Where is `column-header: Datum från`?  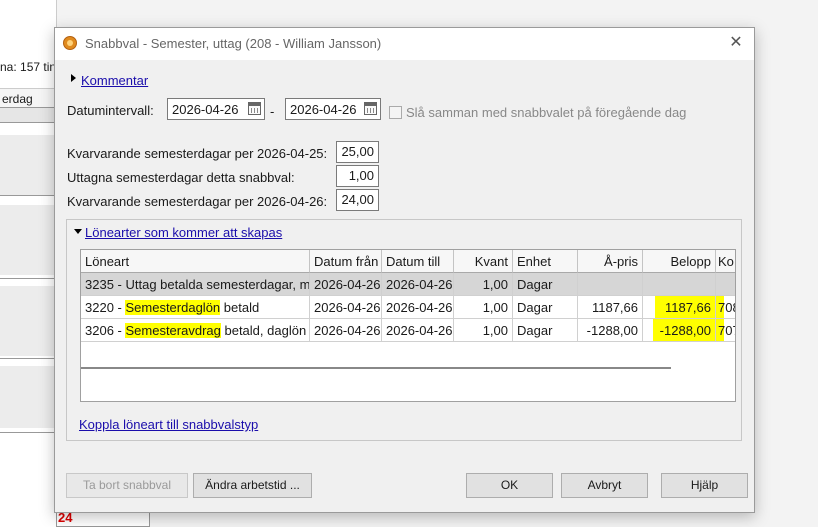 column-header: Datum från is located at coordinates (346, 261).